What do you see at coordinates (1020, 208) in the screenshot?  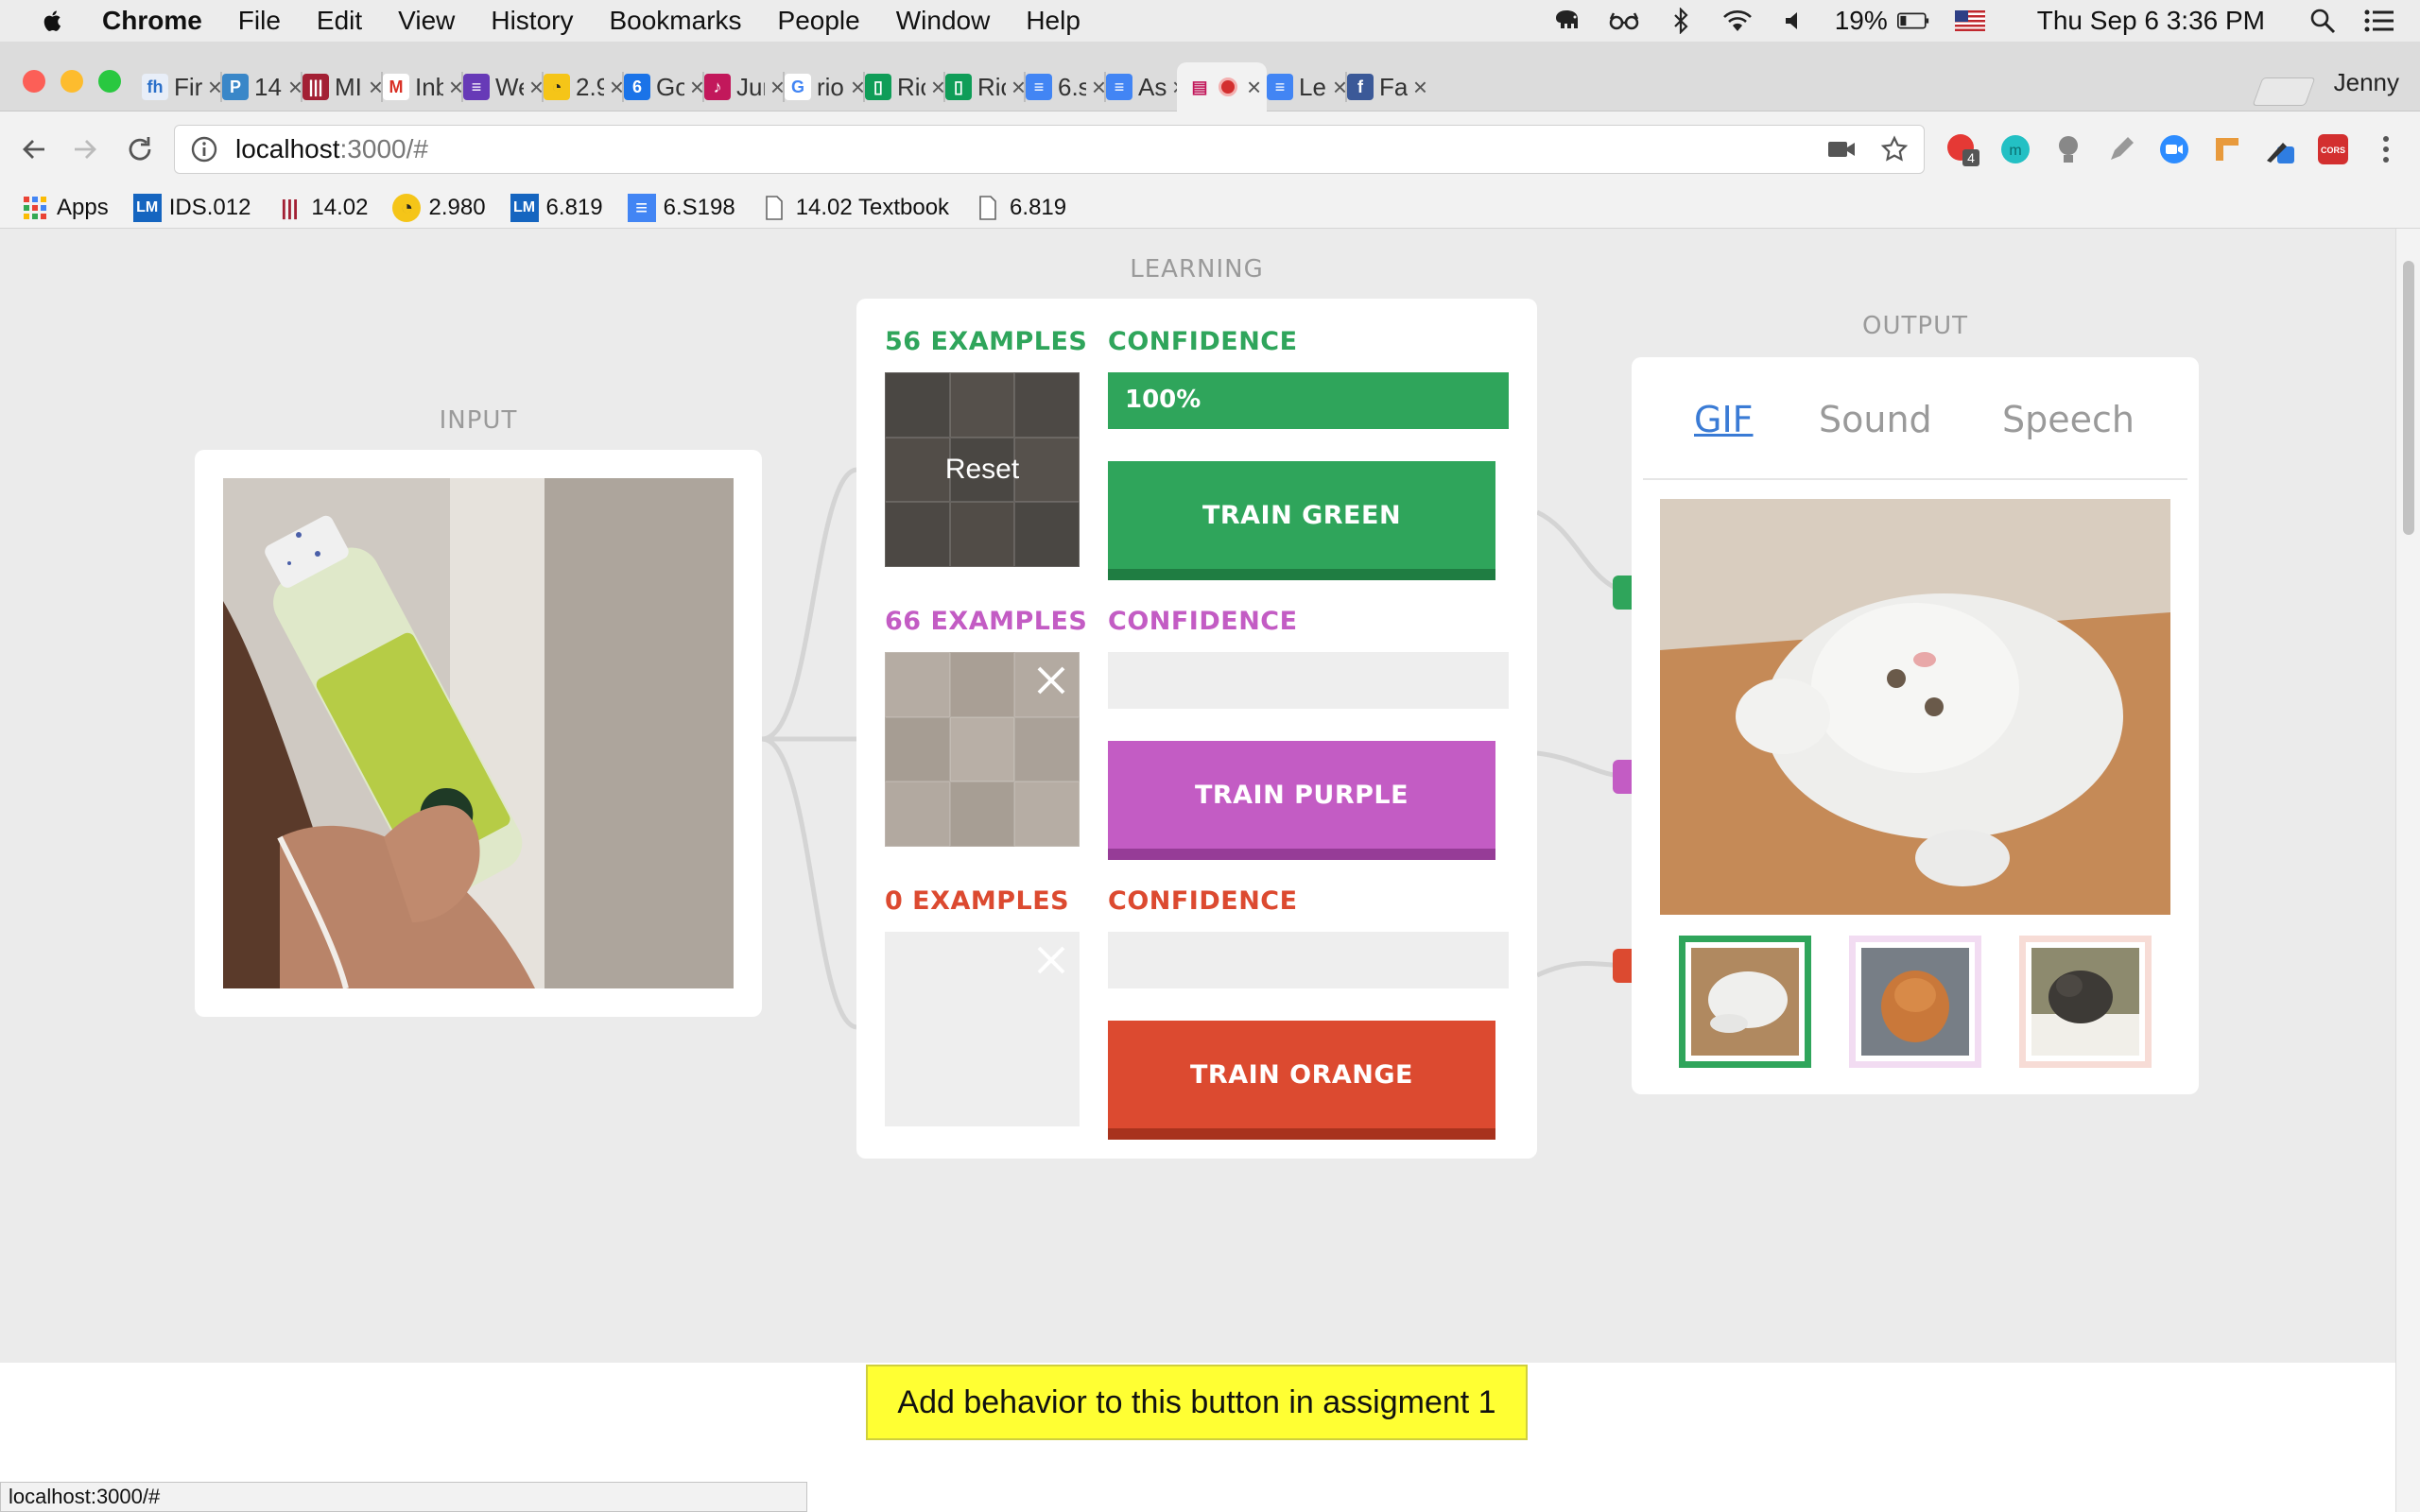 I see `bookmark-6819-page: 6.819` at bounding box center [1020, 208].